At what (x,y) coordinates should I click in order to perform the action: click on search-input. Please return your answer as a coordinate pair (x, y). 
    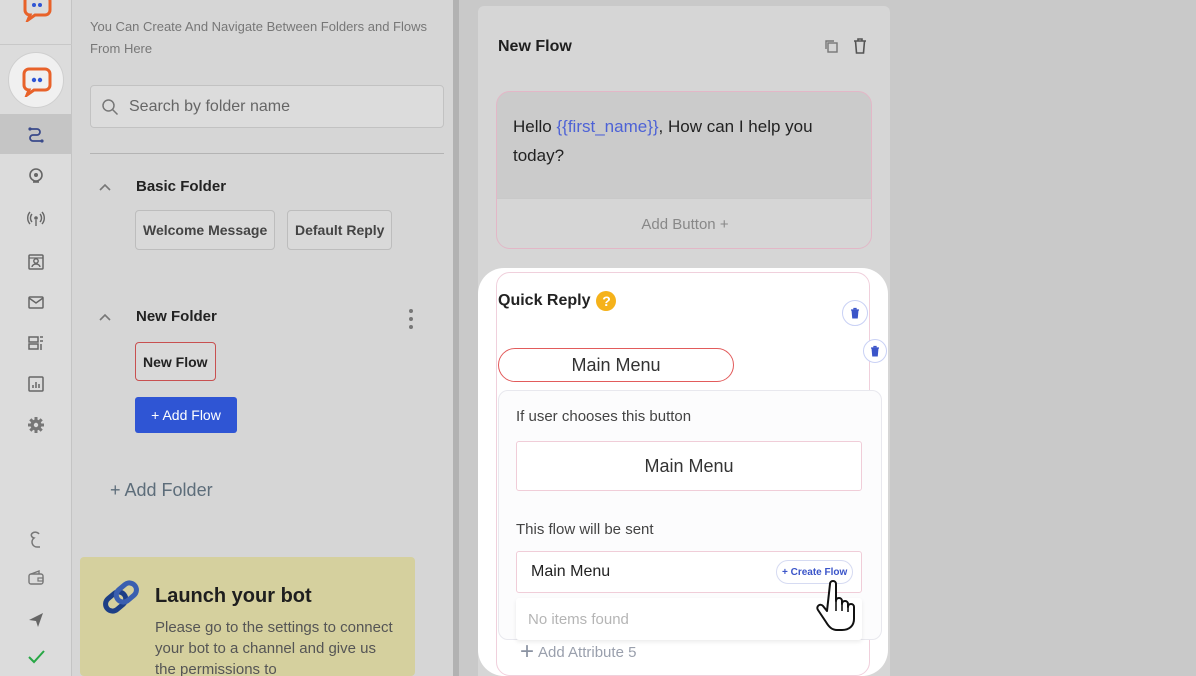
    Looking at the image, I should click on (279, 106).